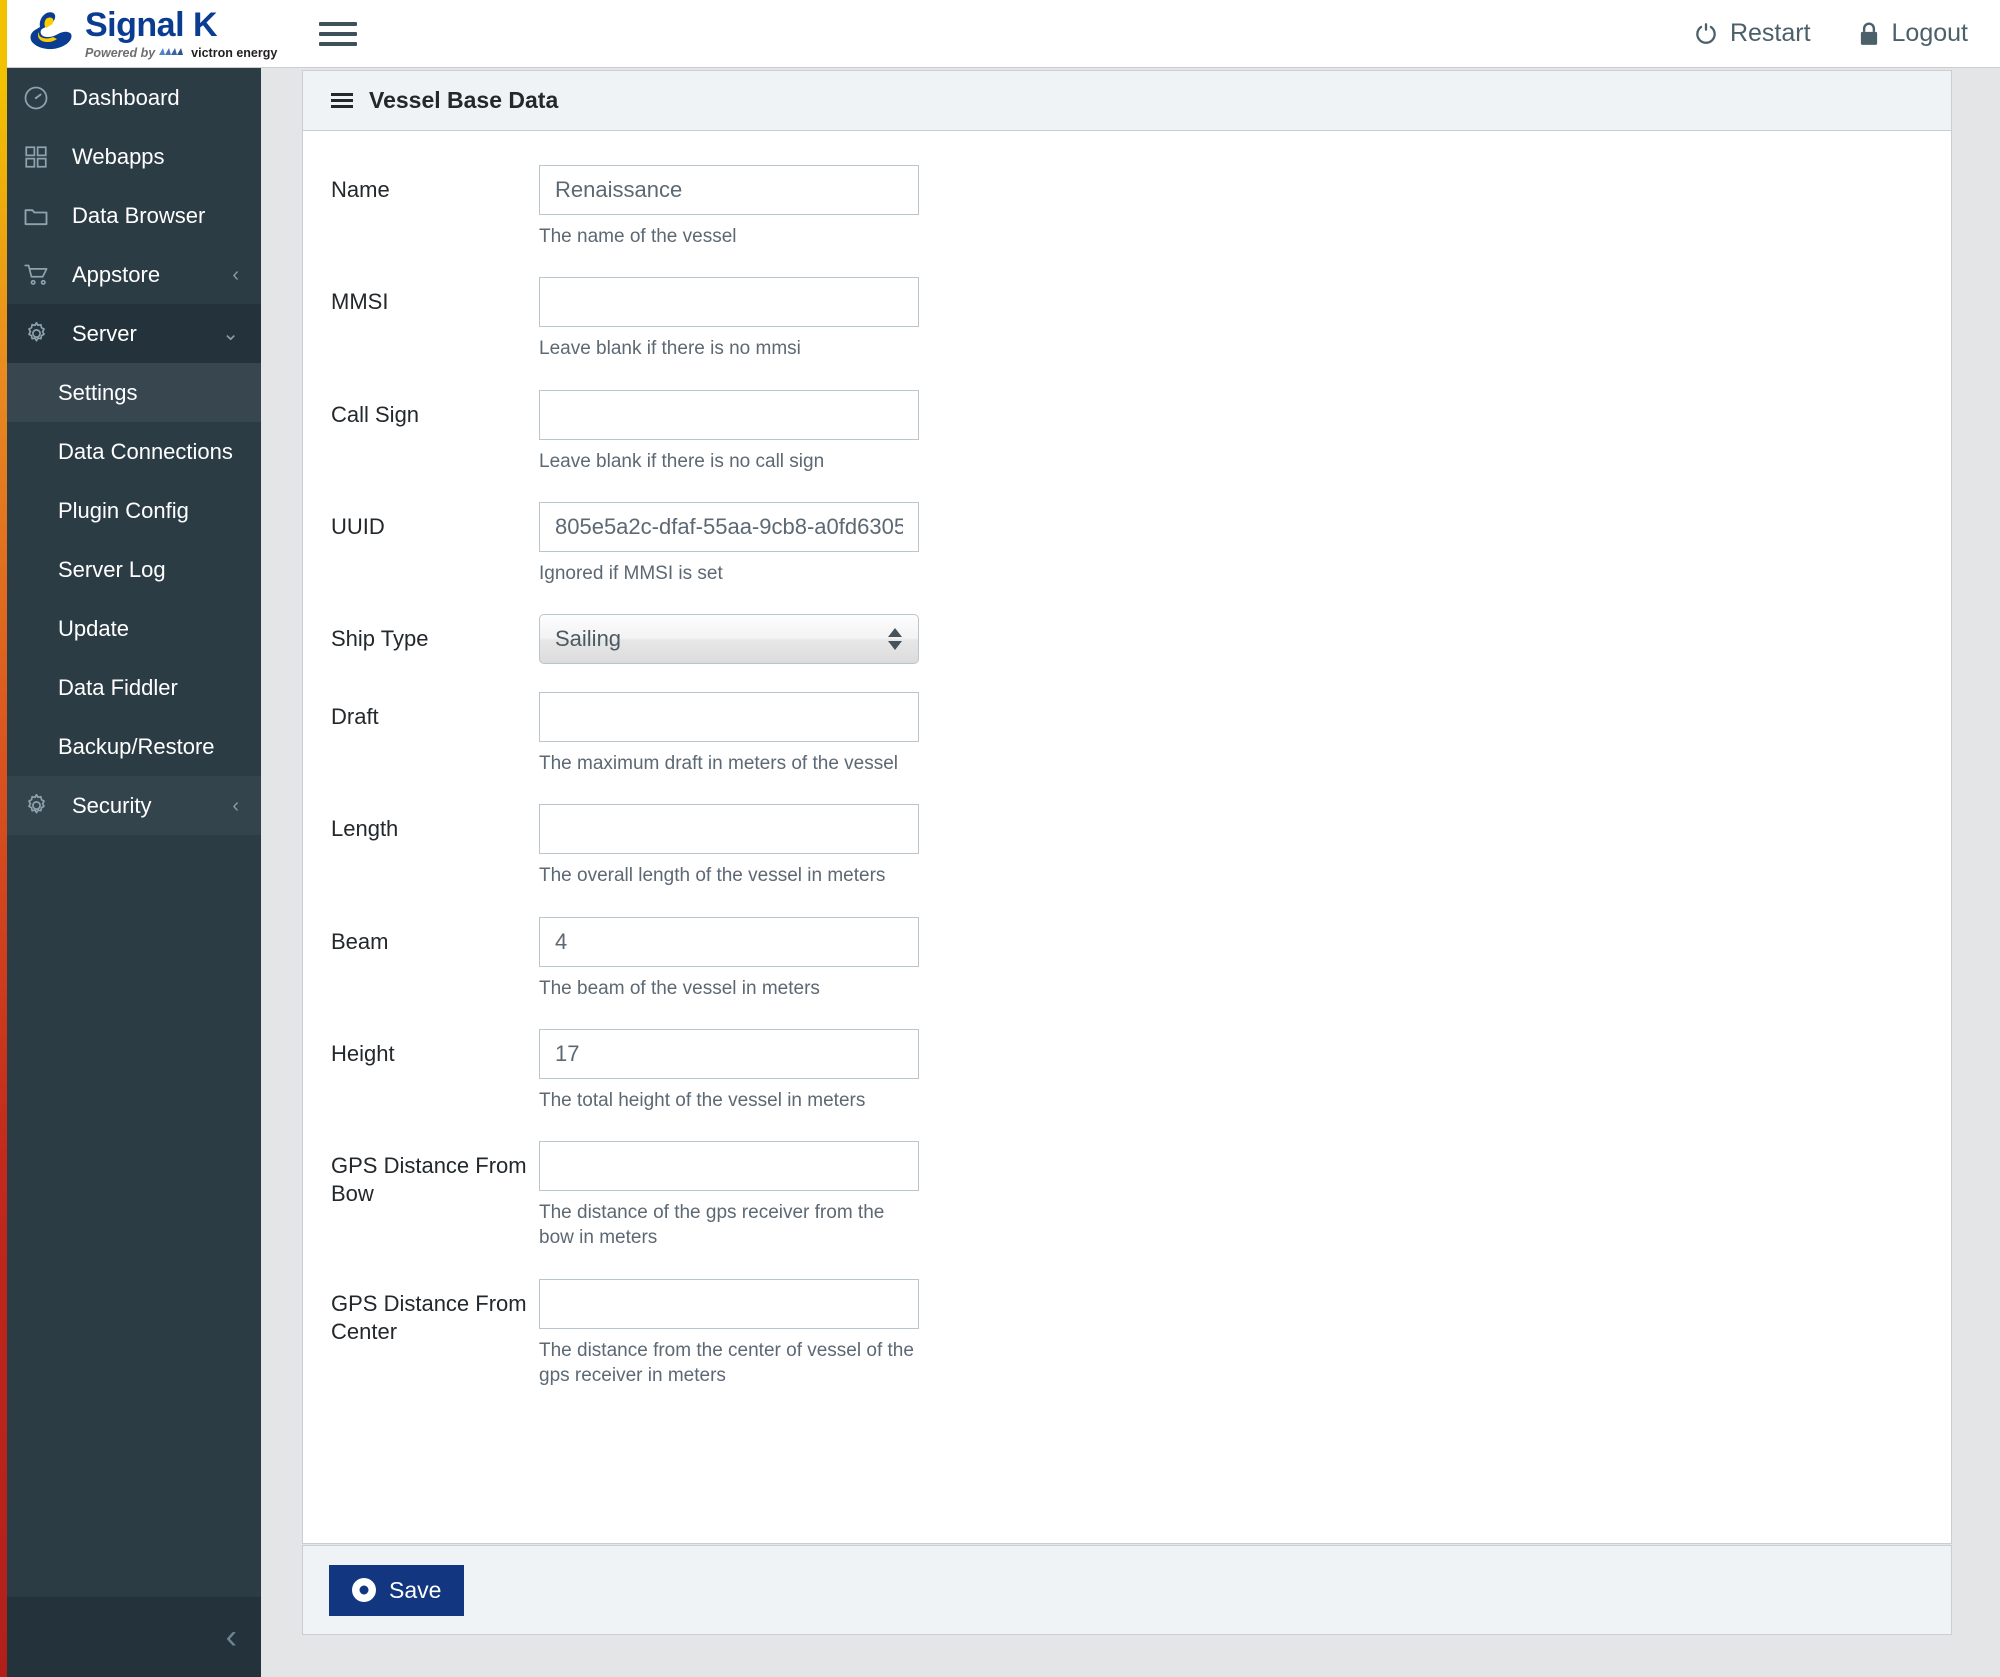  Describe the element at coordinates (729, 414) in the screenshot. I see `call-sign-input` at that location.